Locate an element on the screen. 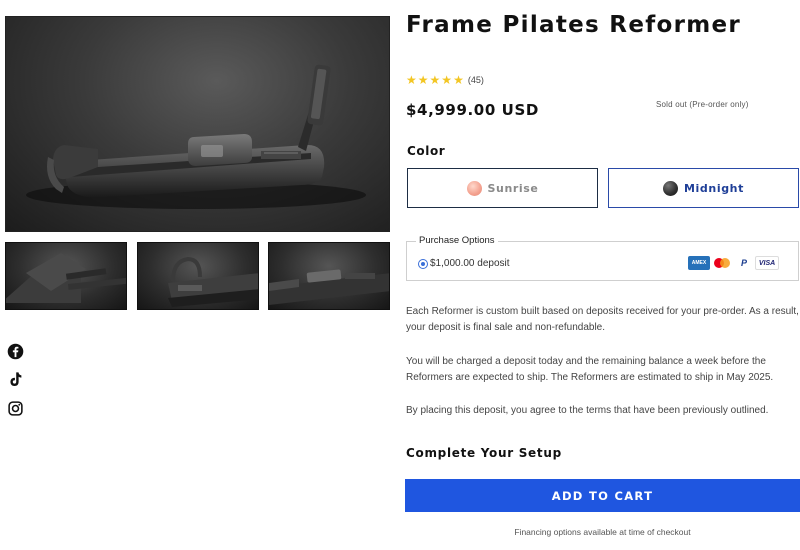 The image size is (800, 550). deposit-option-label: $1,000.00 deposit is located at coordinates (470, 263).